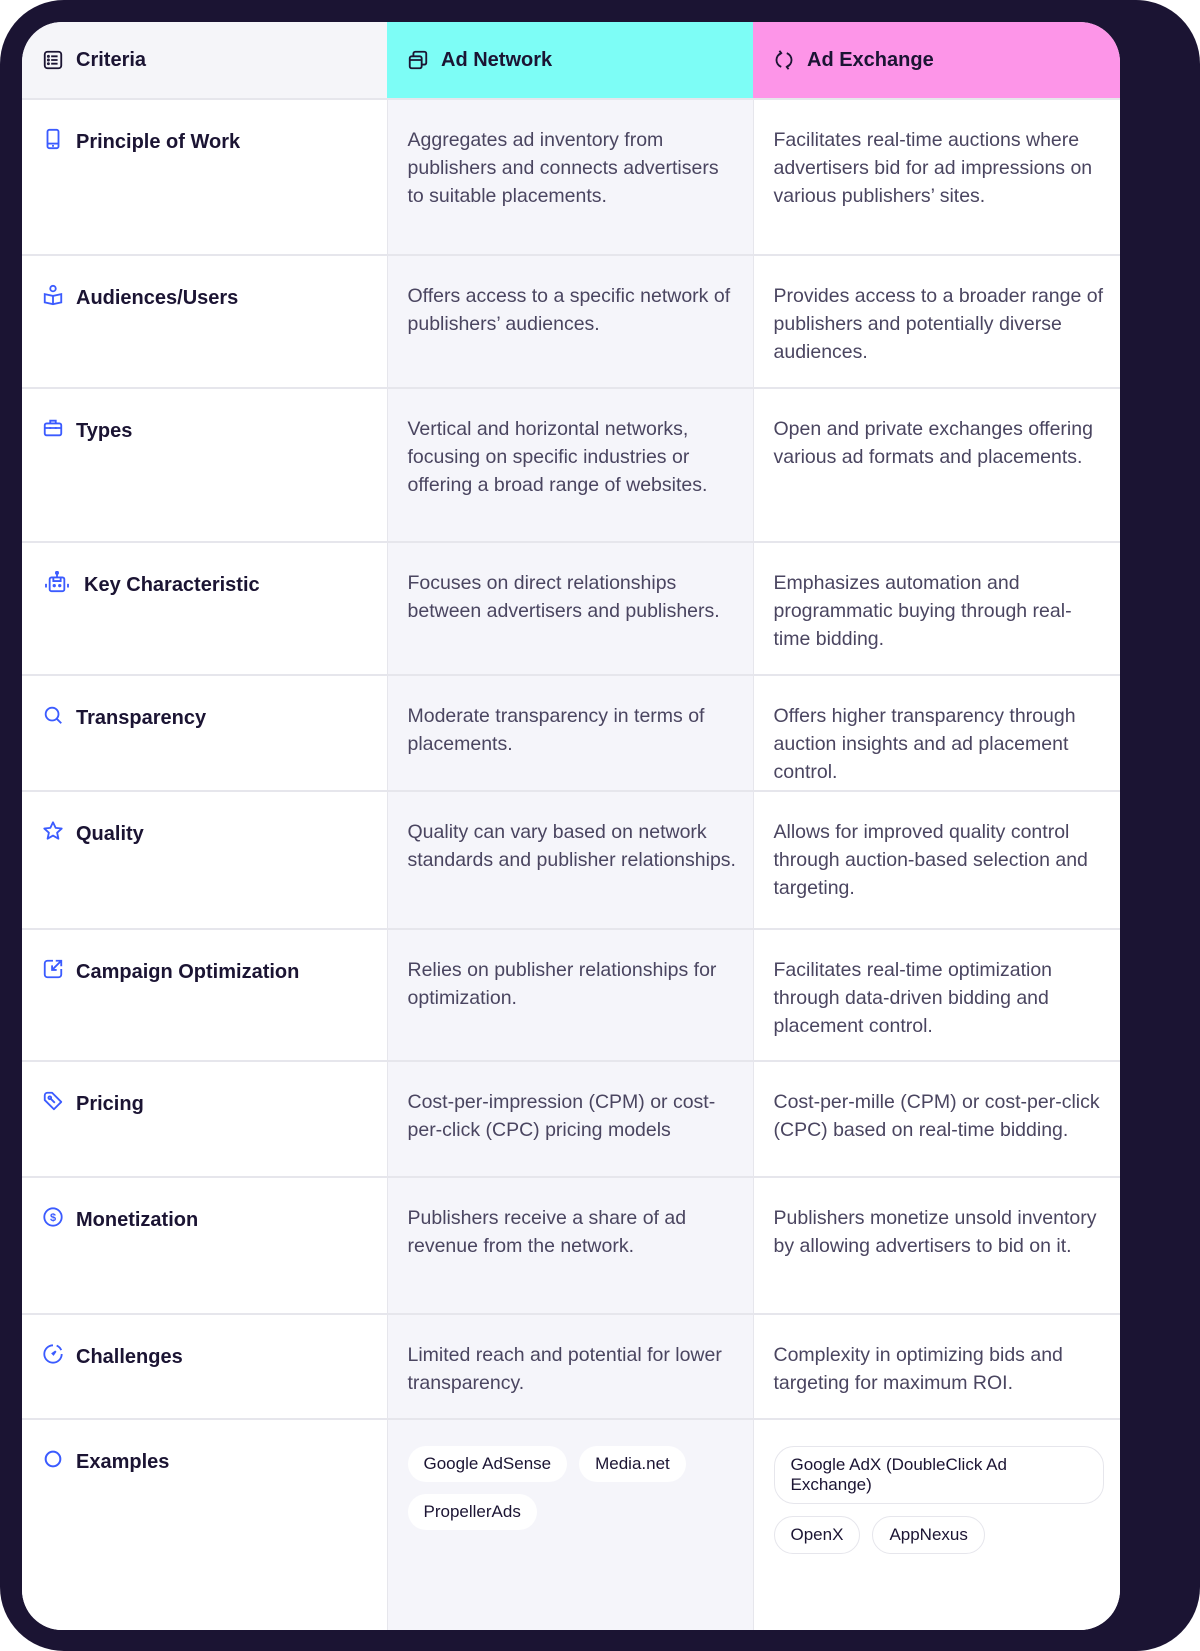 This screenshot has width=1200, height=1651. I want to click on user-book-icon, so click(53, 295).